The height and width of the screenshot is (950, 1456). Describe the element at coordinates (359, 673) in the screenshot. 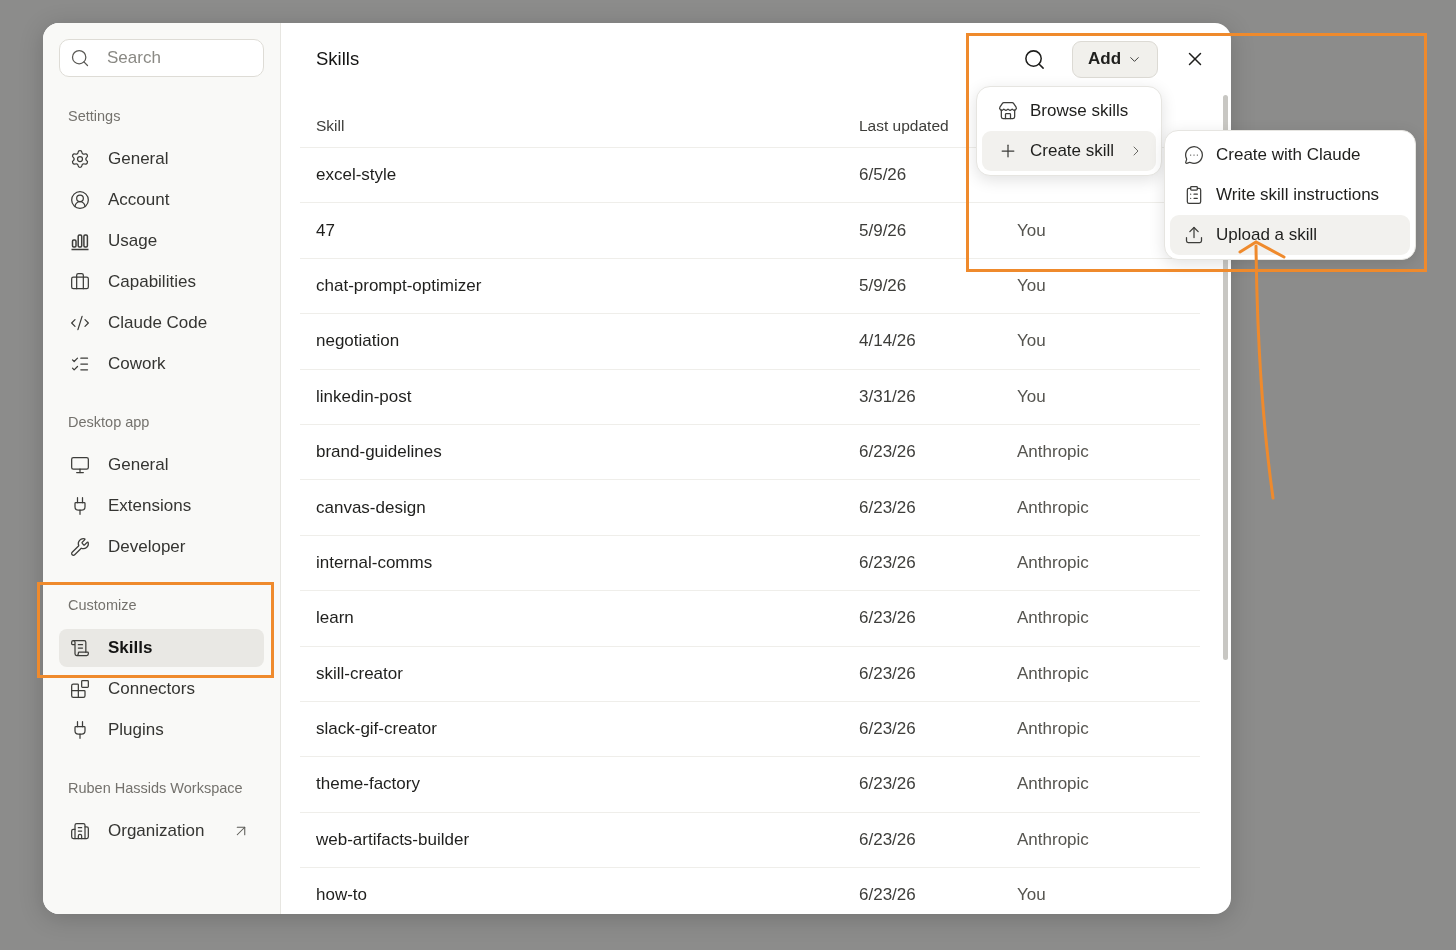

I see `skill-name-cell: skill-creator` at that location.